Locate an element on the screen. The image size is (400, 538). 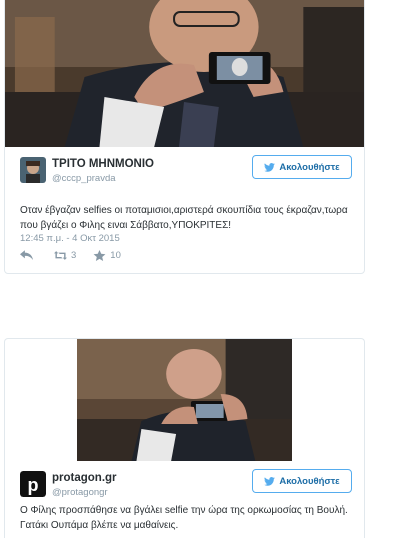
retweet-button: 3 is located at coordinates (65, 255).